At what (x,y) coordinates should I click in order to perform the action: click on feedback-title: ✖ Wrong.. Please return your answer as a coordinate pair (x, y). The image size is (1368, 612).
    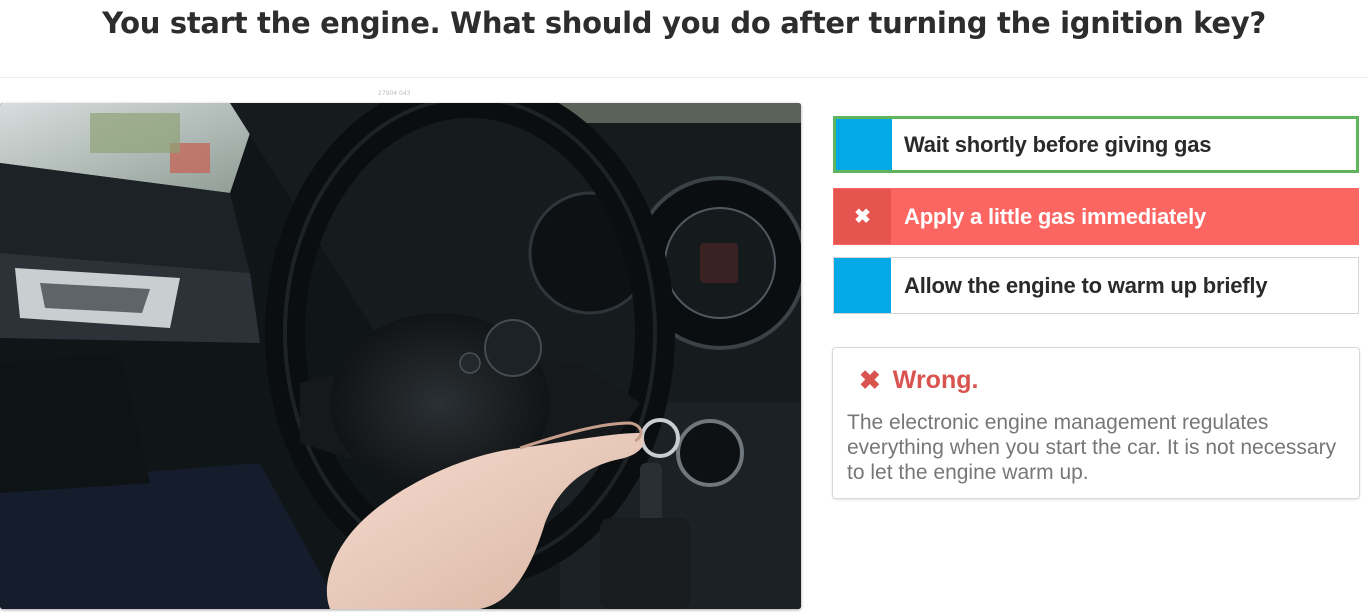
    Looking at the image, I should click on (918, 380).